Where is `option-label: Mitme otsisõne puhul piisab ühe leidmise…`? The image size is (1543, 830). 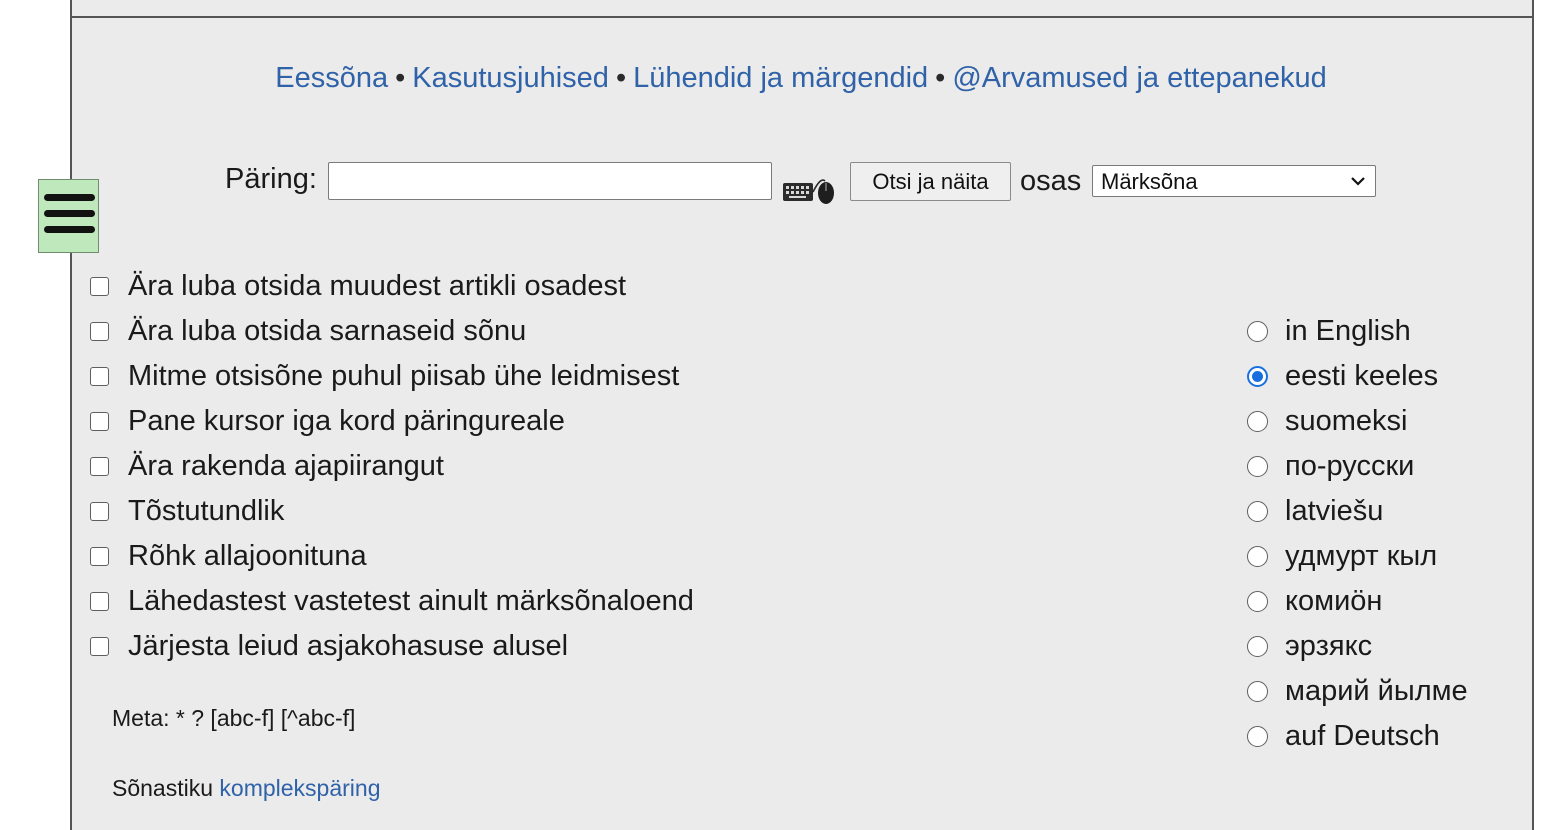 option-label: Mitme otsisõne puhul piisab ühe leidmise… is located at coordinates (404, 376).